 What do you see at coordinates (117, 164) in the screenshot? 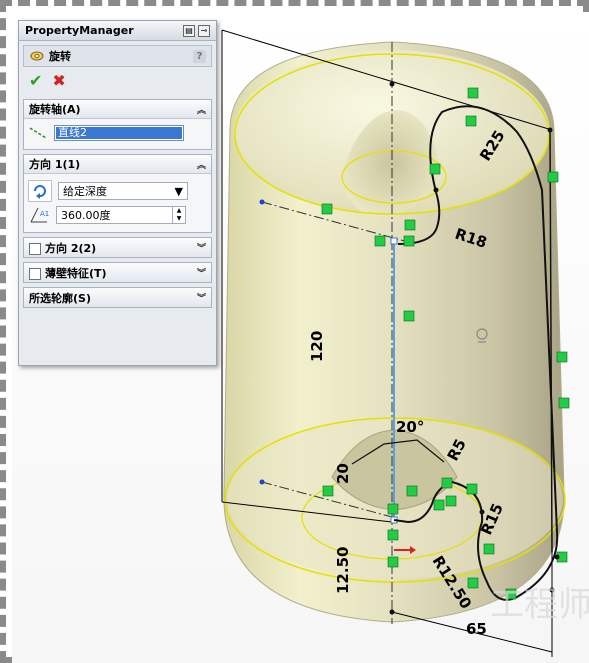
I see `direction1-header: 方向 1(1) ︽` at bounding box center [117, 164].